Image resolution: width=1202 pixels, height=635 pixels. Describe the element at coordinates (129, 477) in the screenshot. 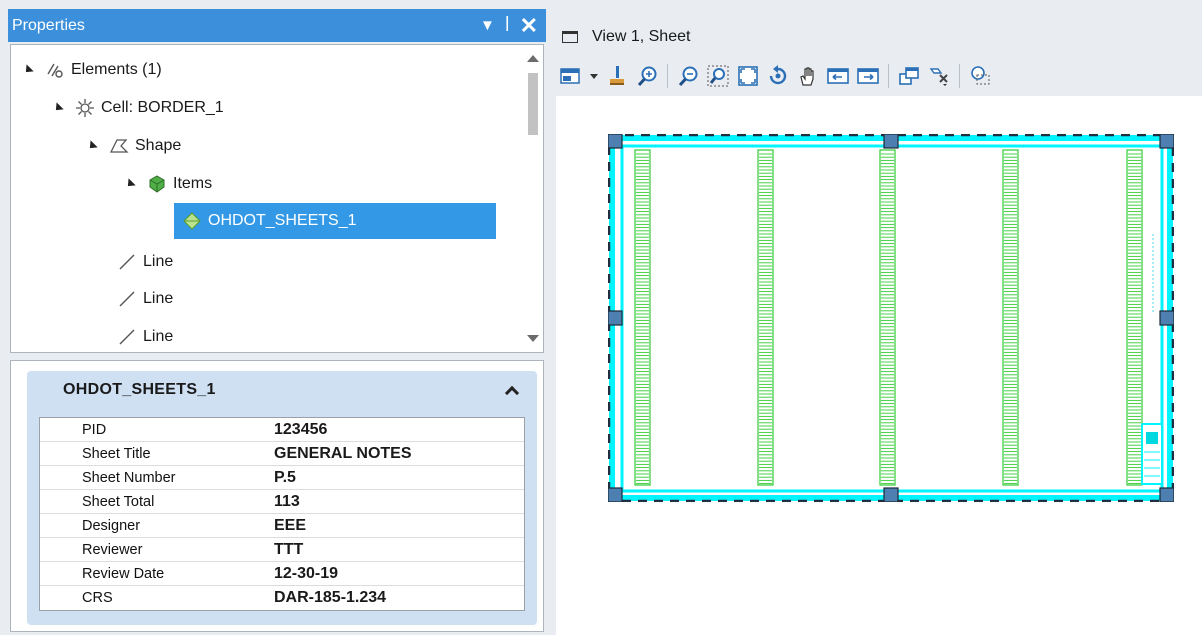

I see `property-key: Sheet Number` at that location.